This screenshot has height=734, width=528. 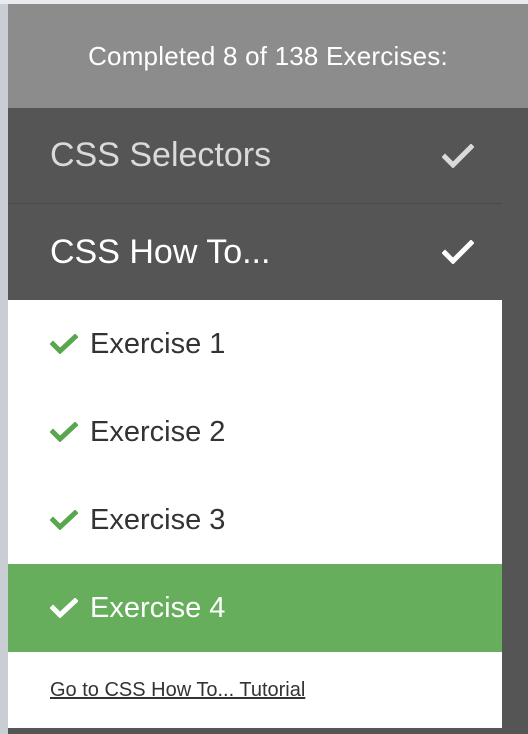 What do you see at coordinates (255, 344) in the screenshot?
I see `exercise-item-1: Exercise 1` at bounding box center [255, 344].